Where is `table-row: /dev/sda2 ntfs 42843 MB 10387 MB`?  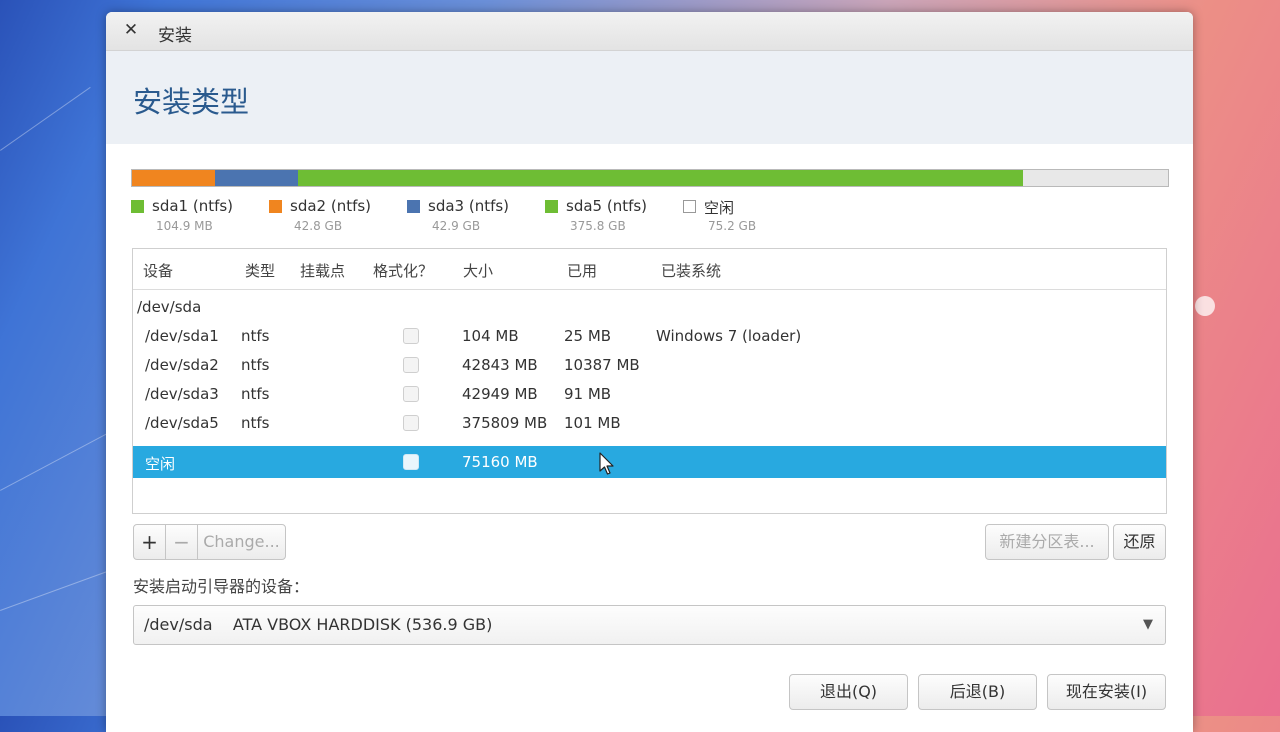
table-row: /dev/sda2 ntfs 42843 MB 10387 MB is located at coordinates (649, 365).